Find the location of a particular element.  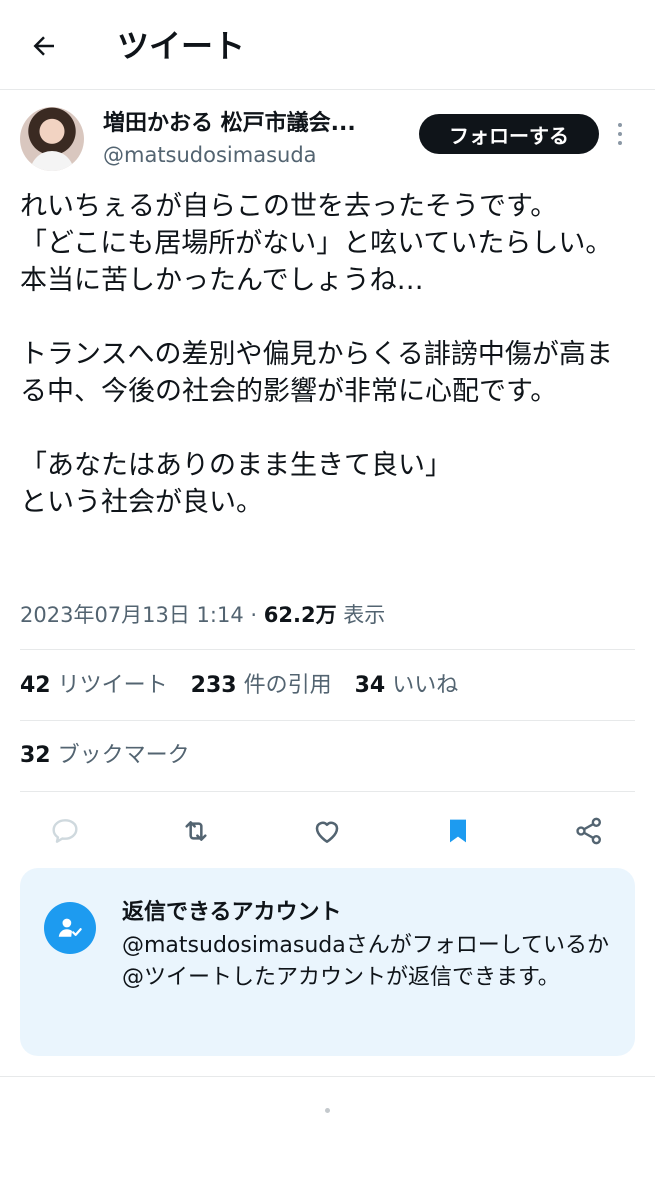

tweet-author: 増田かおる 松戸市議会... @matsudosimasuda フォローする is located at coordinates (327, 140).